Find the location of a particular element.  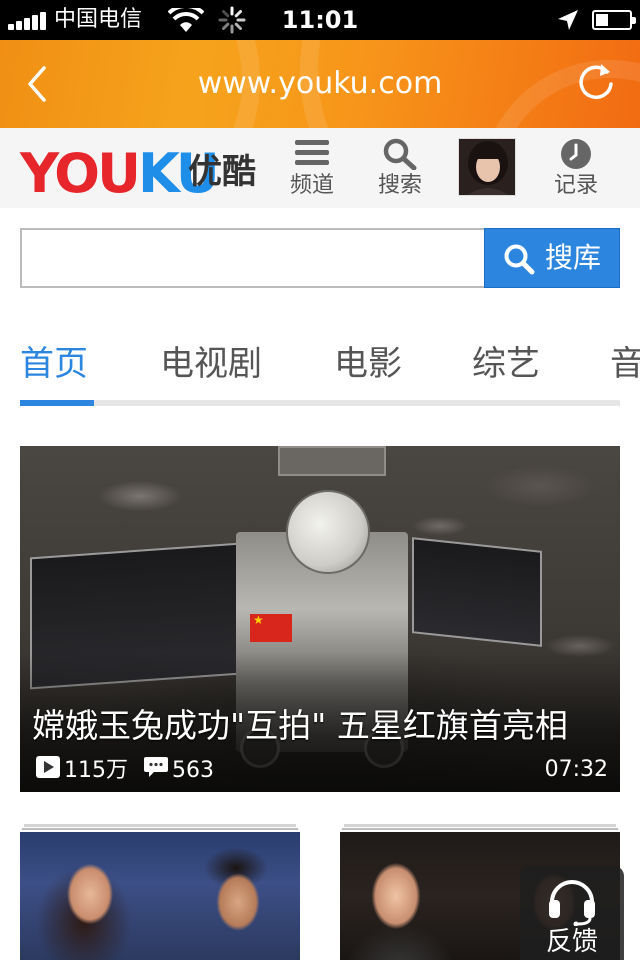

refresh-icon is located at coordinates (596, 82).